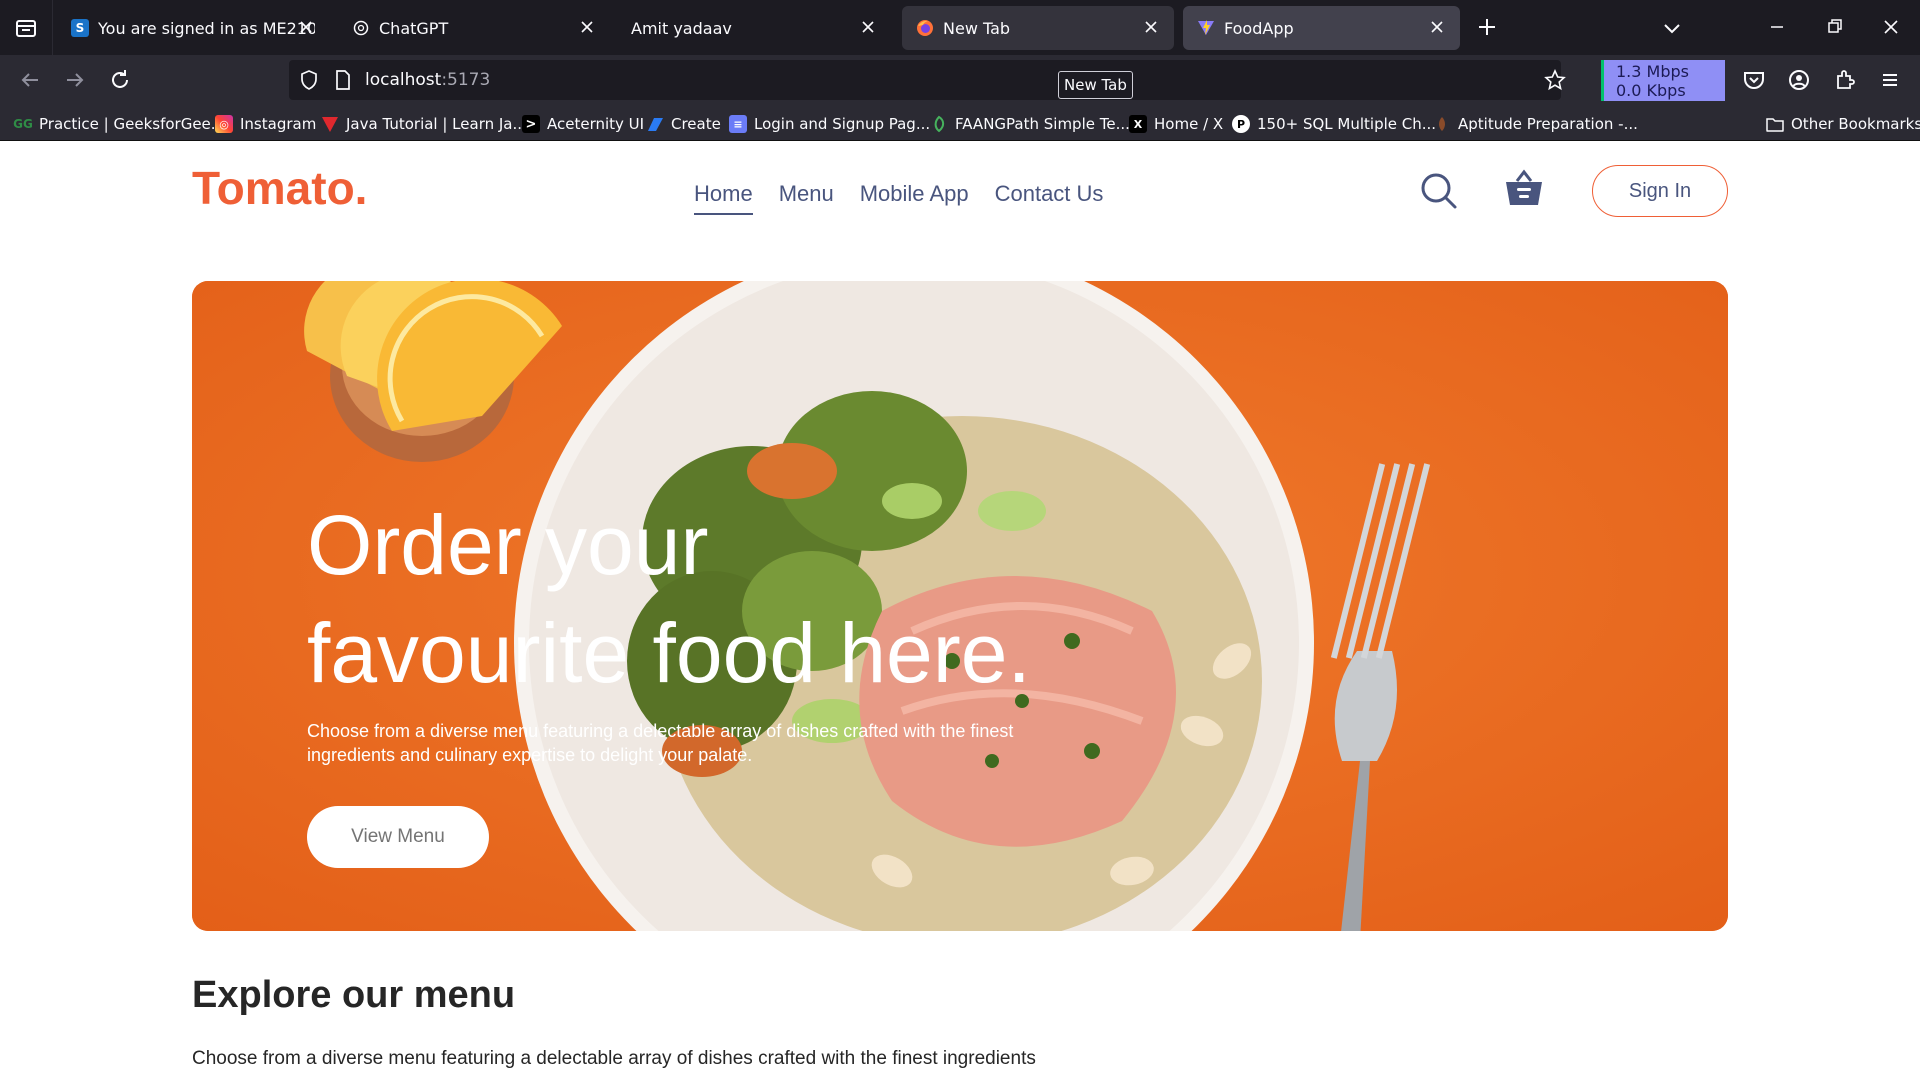  I want to click on bookmark-label: Other Bookmarks, so click(1855, 124).